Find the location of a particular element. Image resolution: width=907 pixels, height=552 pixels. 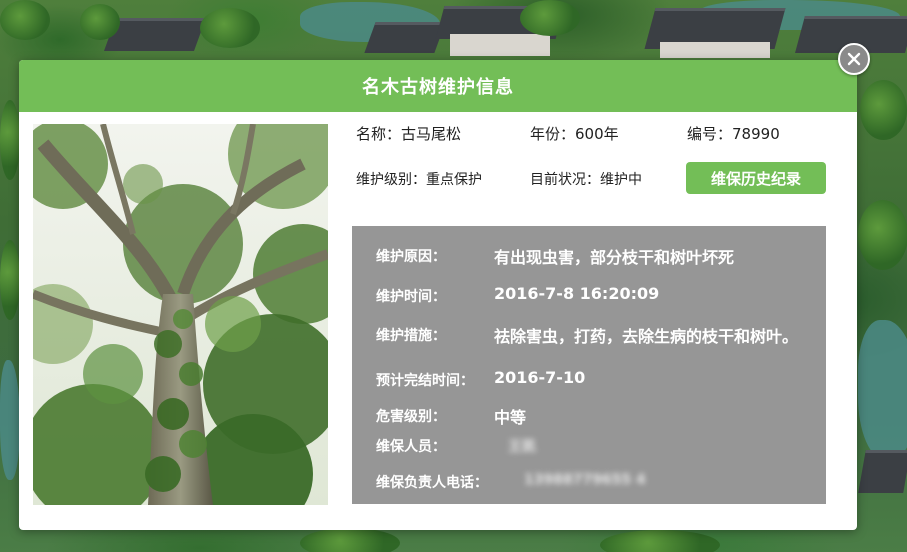

tree-id-value: 78990 is located at coordinates (756, 134).